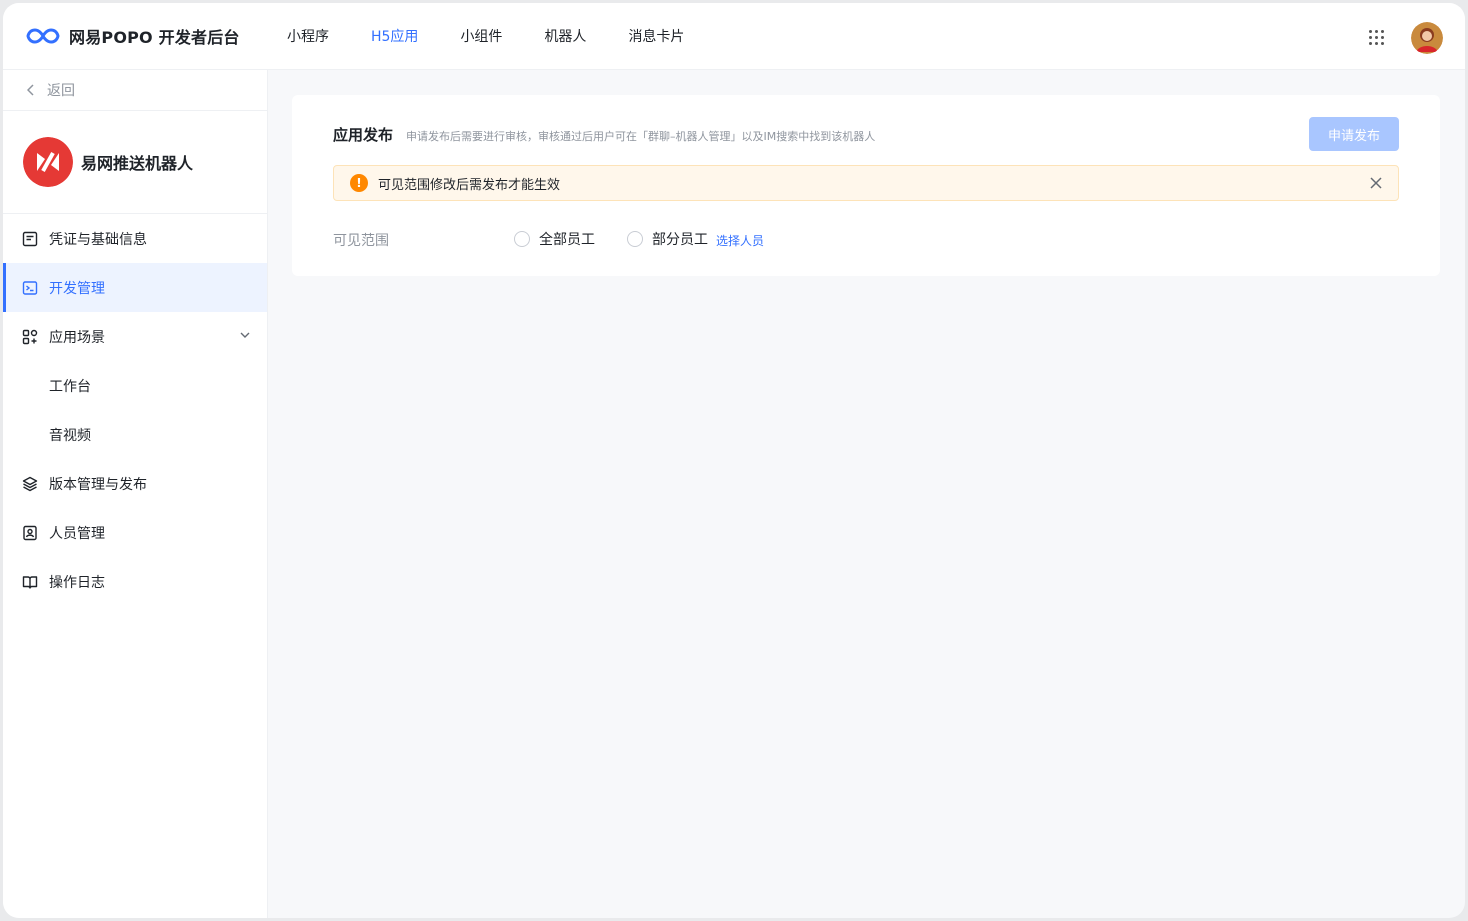 The width and height of the screenshot is (1468, 921). Describe the element at coordinates (77, 533) in the screenshot. I see `sidebar-item-label: 人员管理` at that location.